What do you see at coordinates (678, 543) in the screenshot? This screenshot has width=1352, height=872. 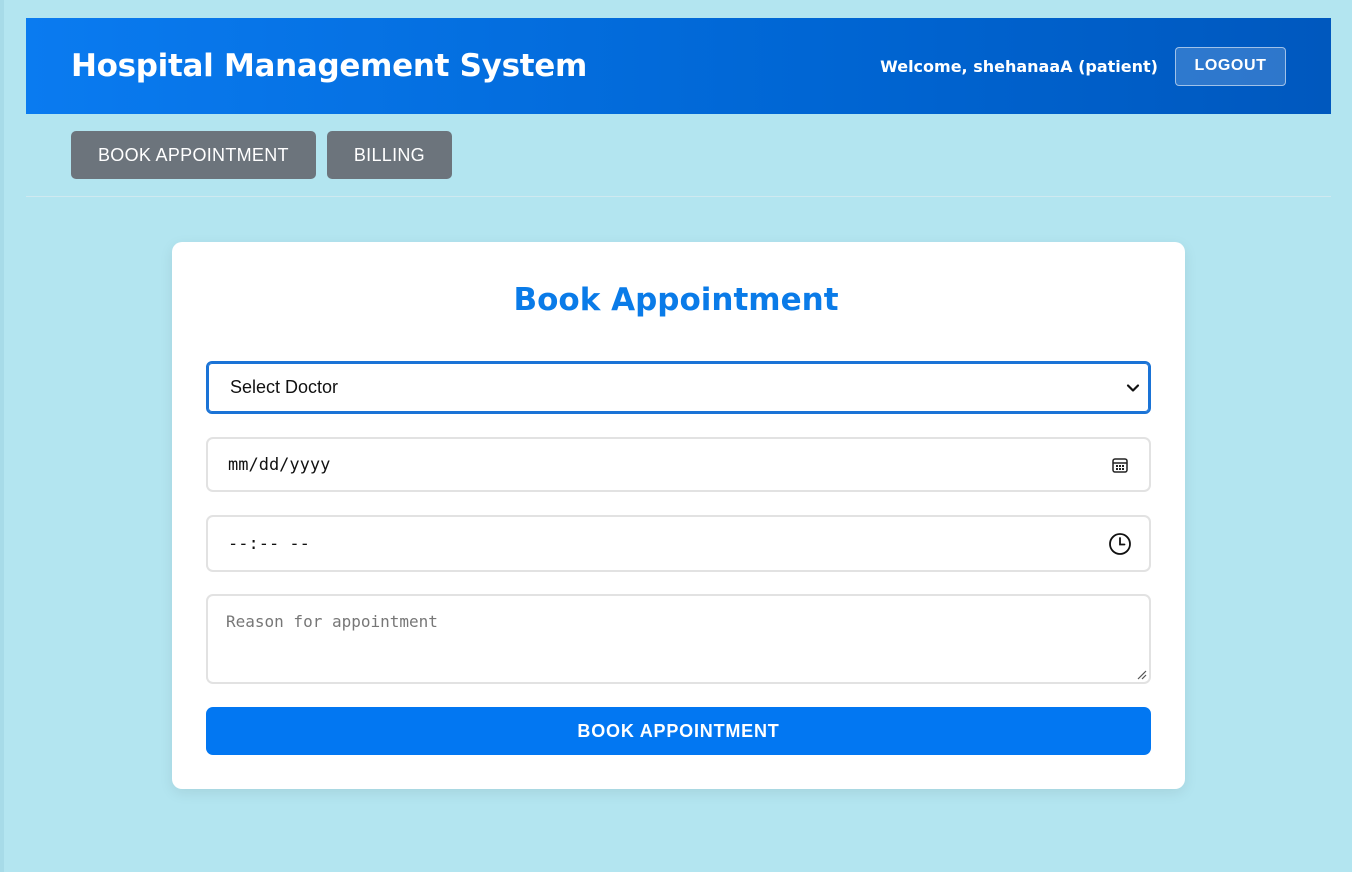 I see `time-input: --:-- --` at bounding box center [678, 543].